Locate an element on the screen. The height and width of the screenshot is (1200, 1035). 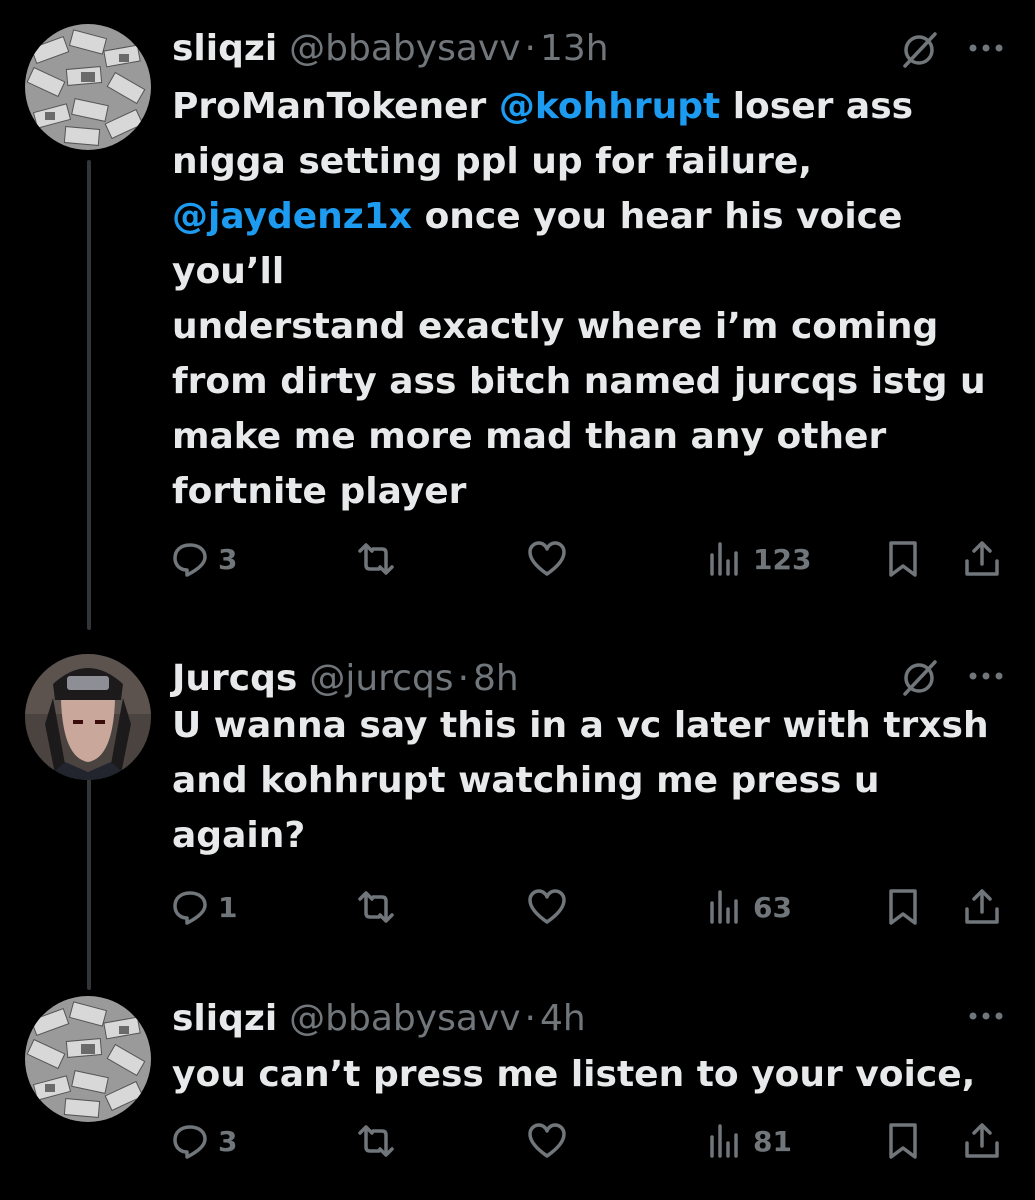
tweet-text-line: understand exactly where i’m coming is located at coordinates (582, 326).